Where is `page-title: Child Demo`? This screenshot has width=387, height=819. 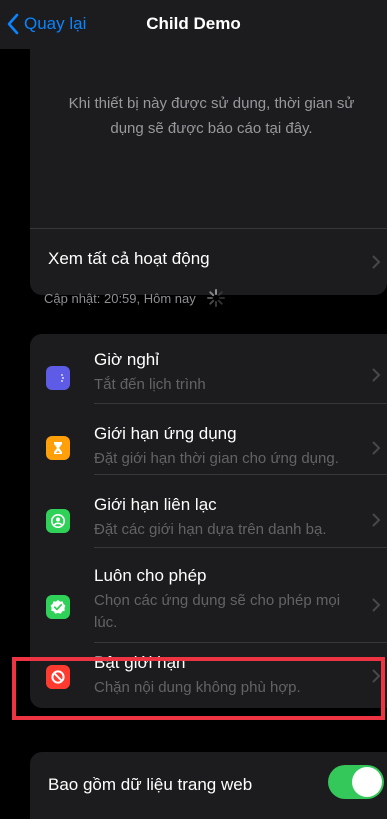 page-title: Child Demo is located at coordinates (193, 23).